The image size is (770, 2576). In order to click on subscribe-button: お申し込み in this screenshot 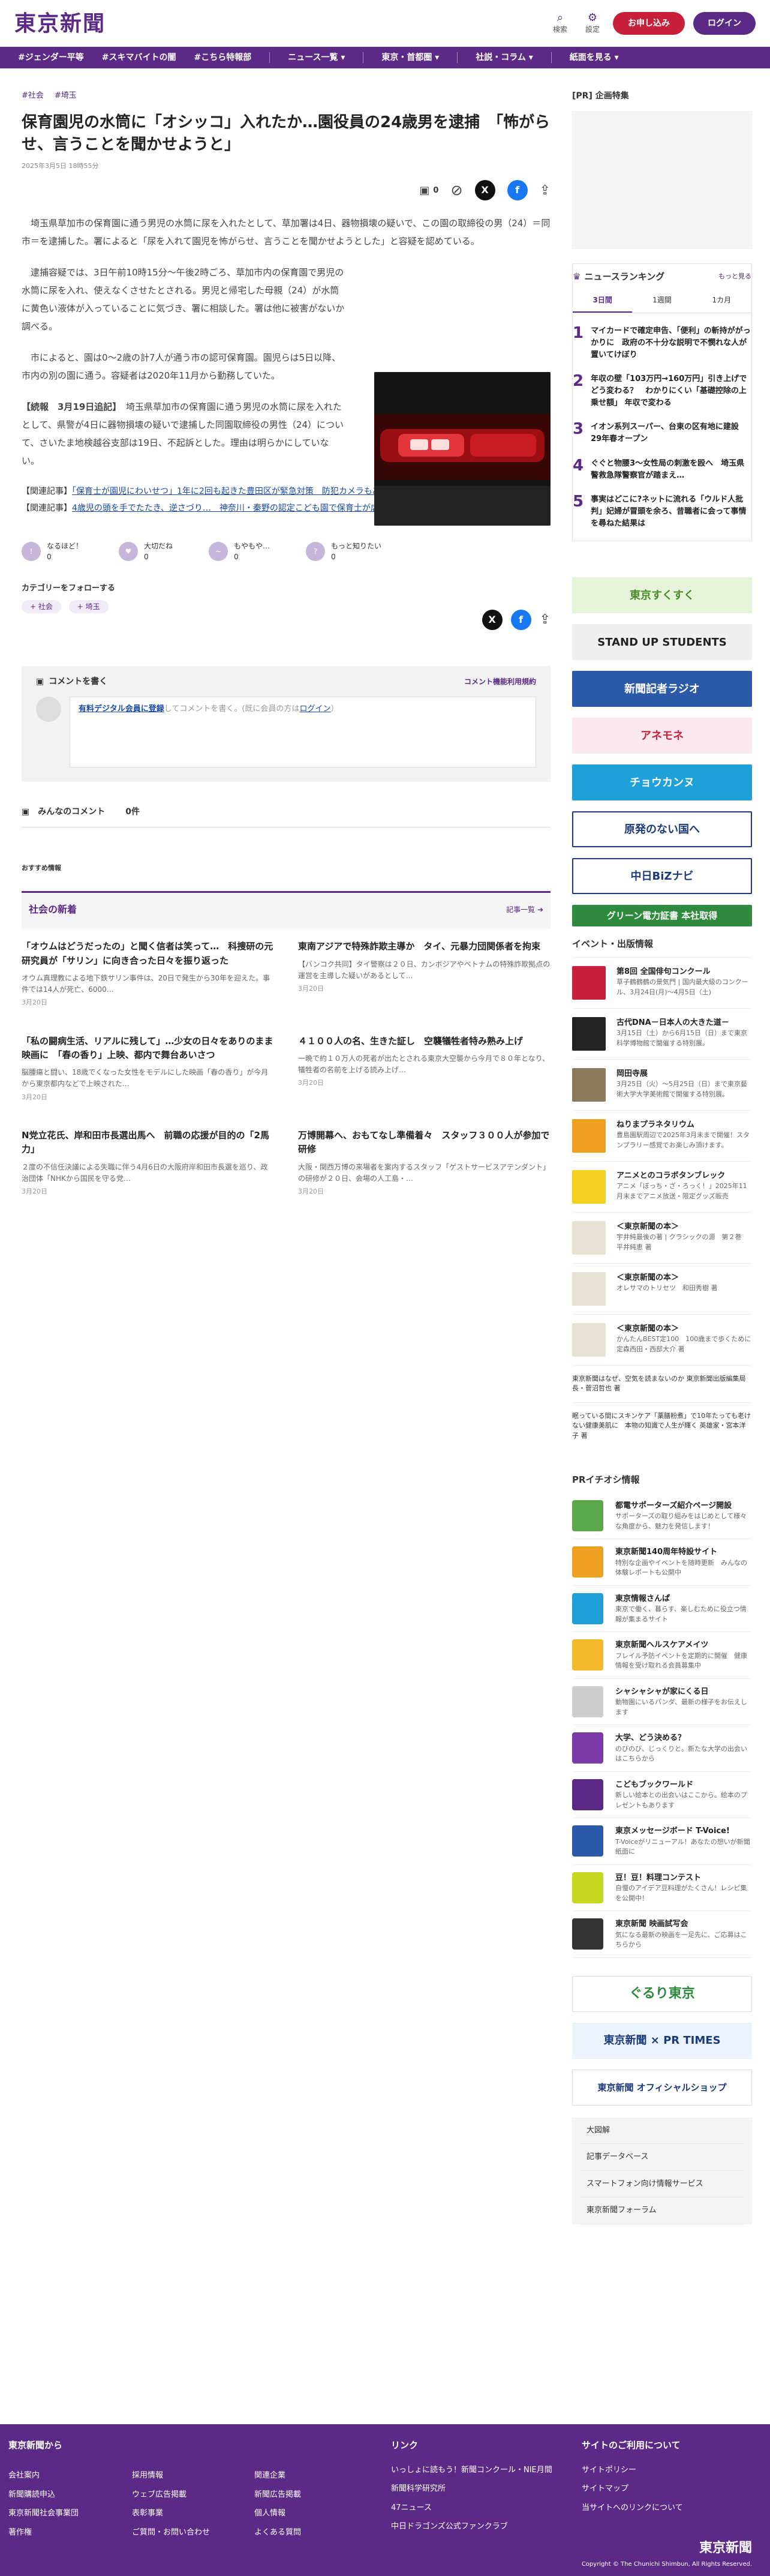, I will do `click(649, 23)`.